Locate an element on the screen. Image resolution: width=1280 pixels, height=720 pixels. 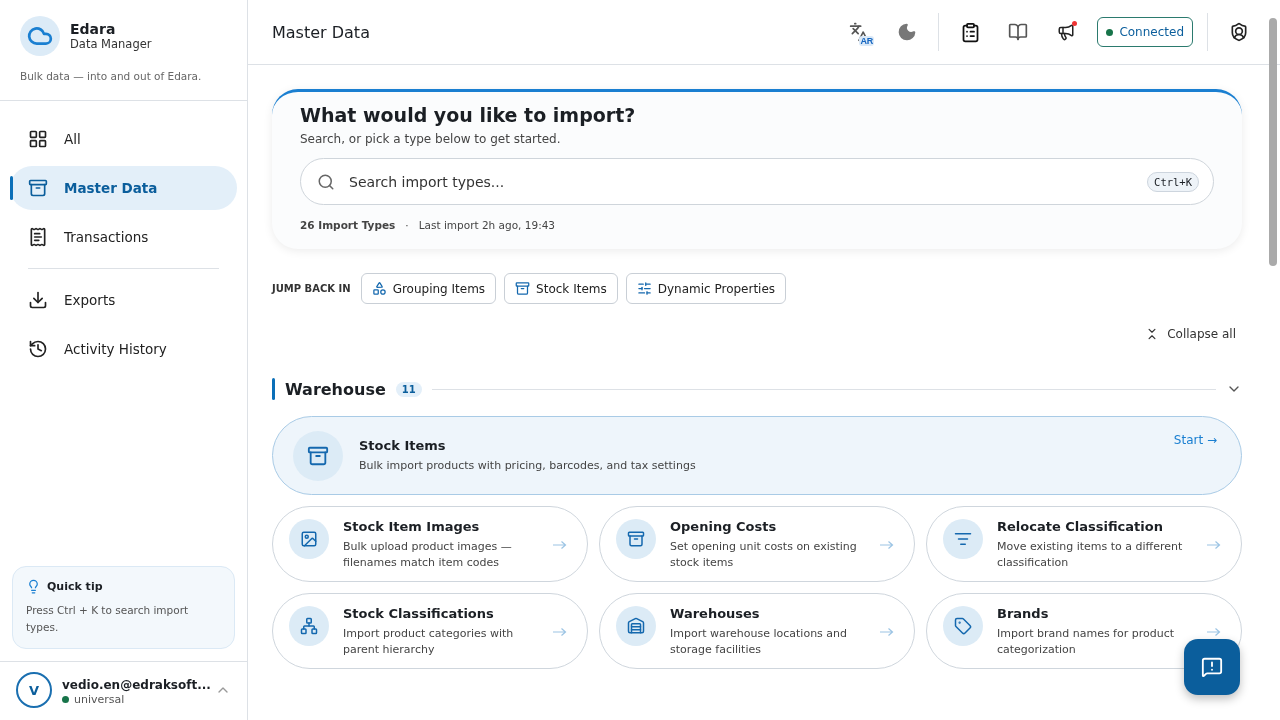
connection-status: Connected is located at coordinates (1145, 32).